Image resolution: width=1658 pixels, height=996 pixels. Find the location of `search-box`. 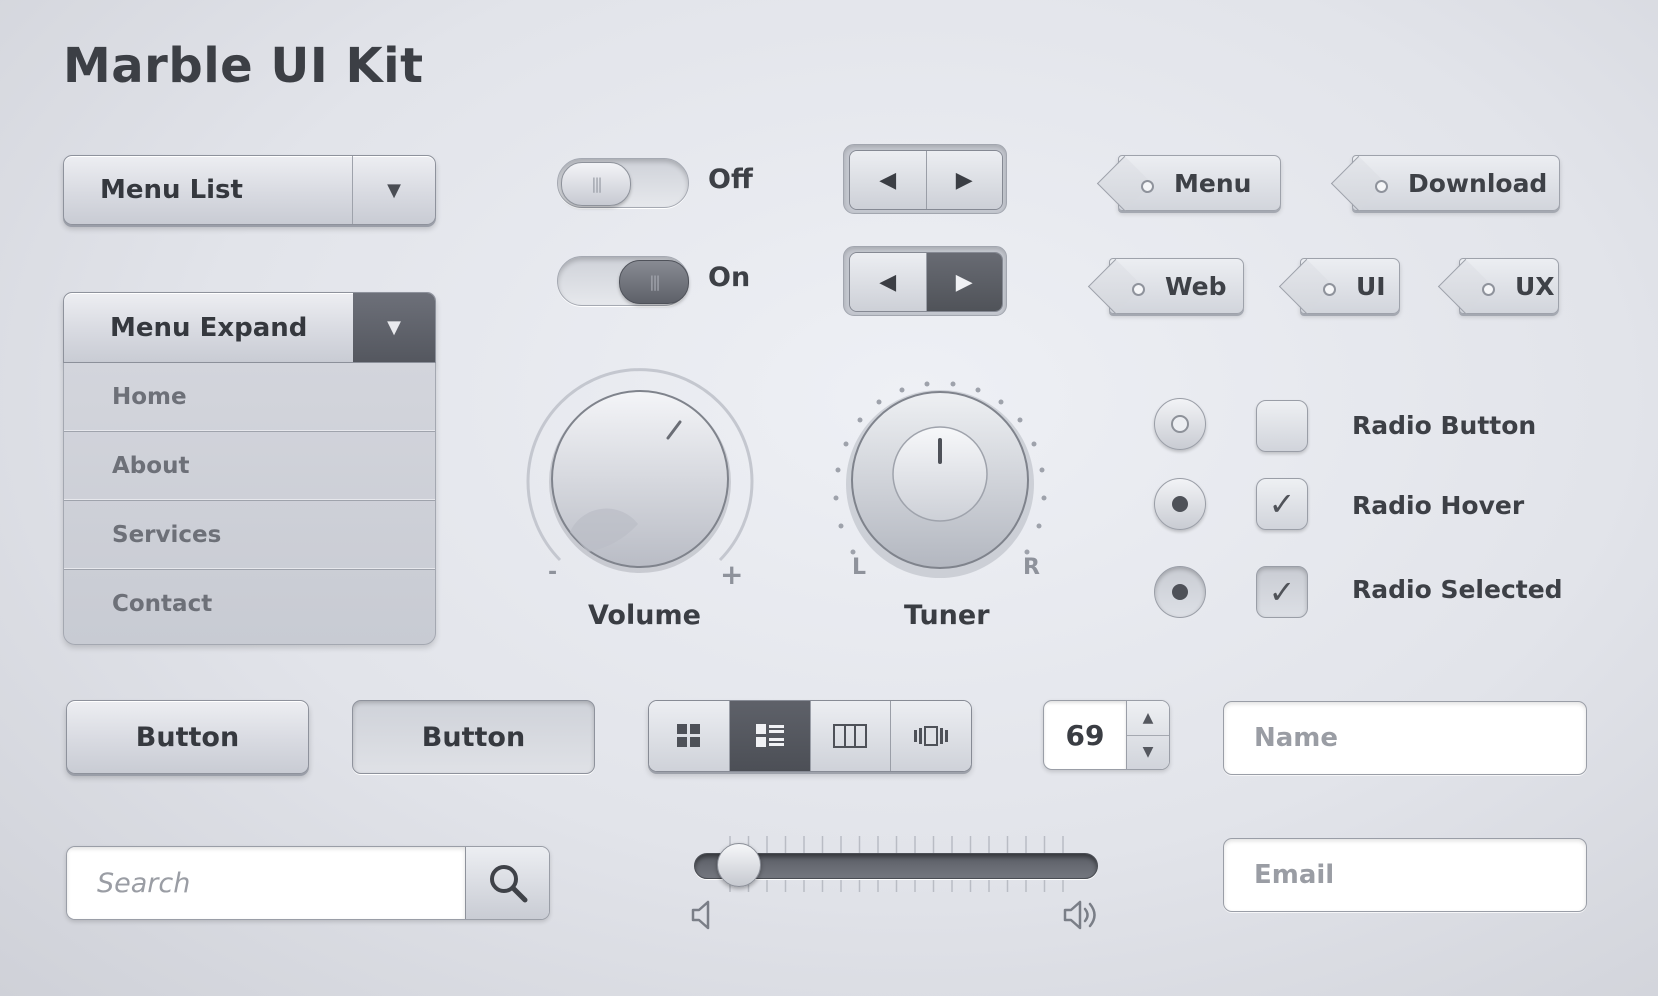

search-box is located at coordinates (308, 883).